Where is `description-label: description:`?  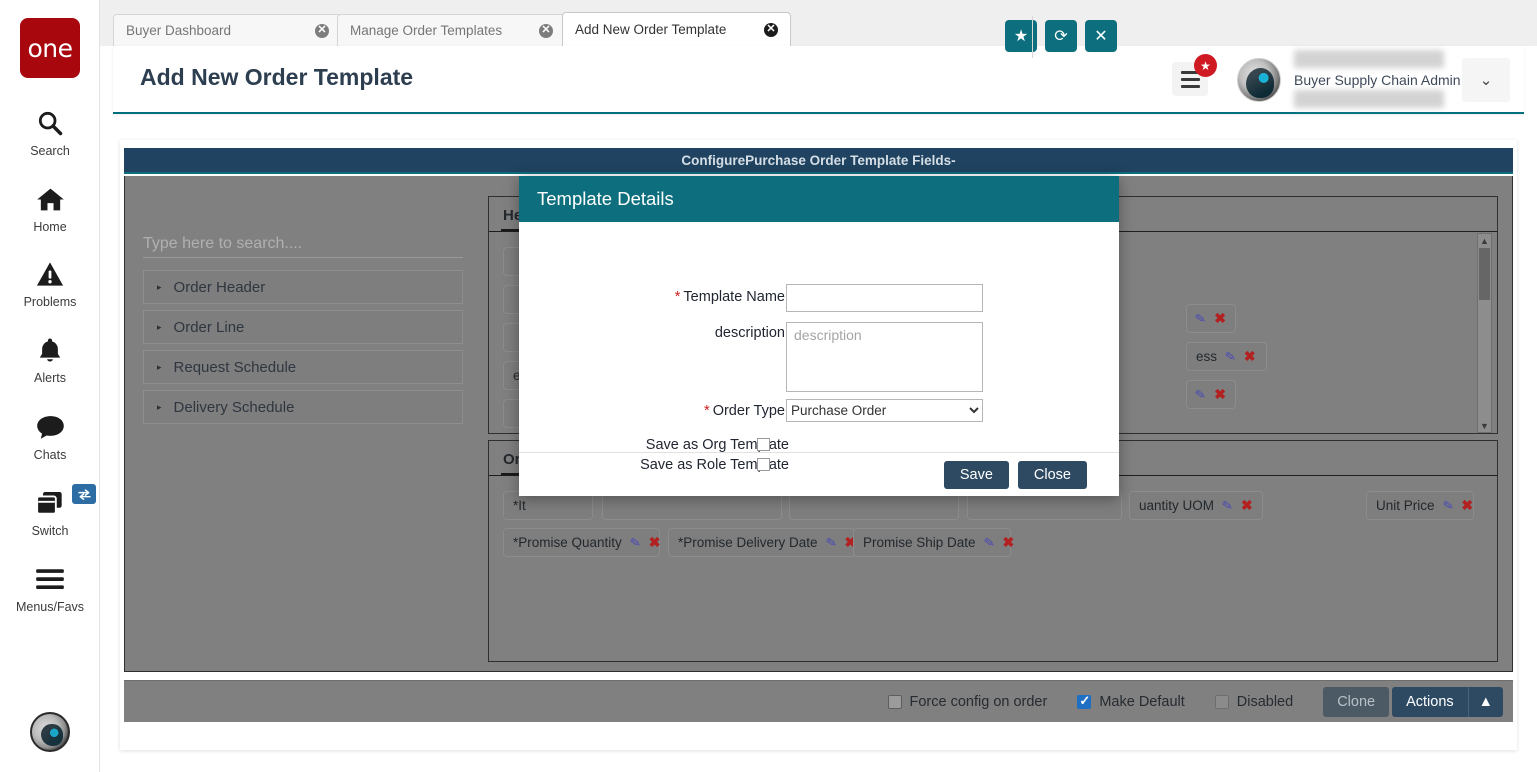 description-label: description: is located at coordinates (694, 333).